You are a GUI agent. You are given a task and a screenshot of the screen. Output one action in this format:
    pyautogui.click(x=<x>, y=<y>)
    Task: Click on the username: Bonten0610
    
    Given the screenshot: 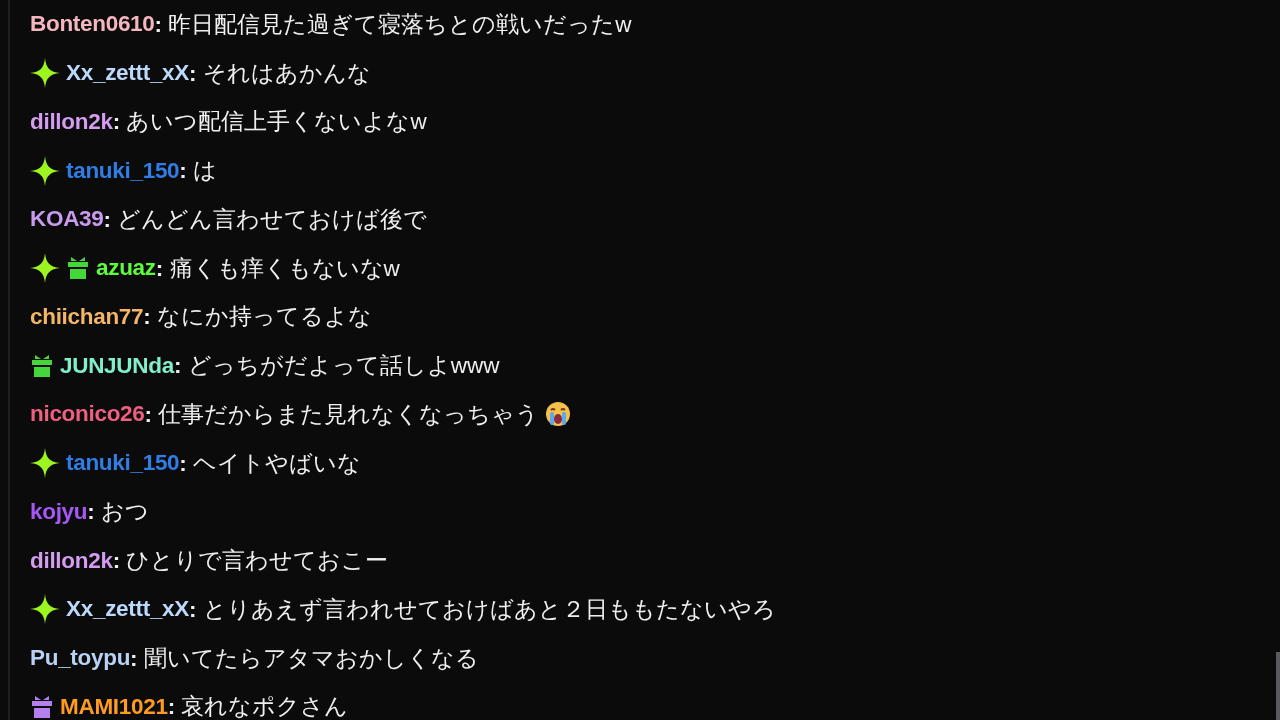 What is the action you would take?
    pyautogui.click(x=92, y=24)
    